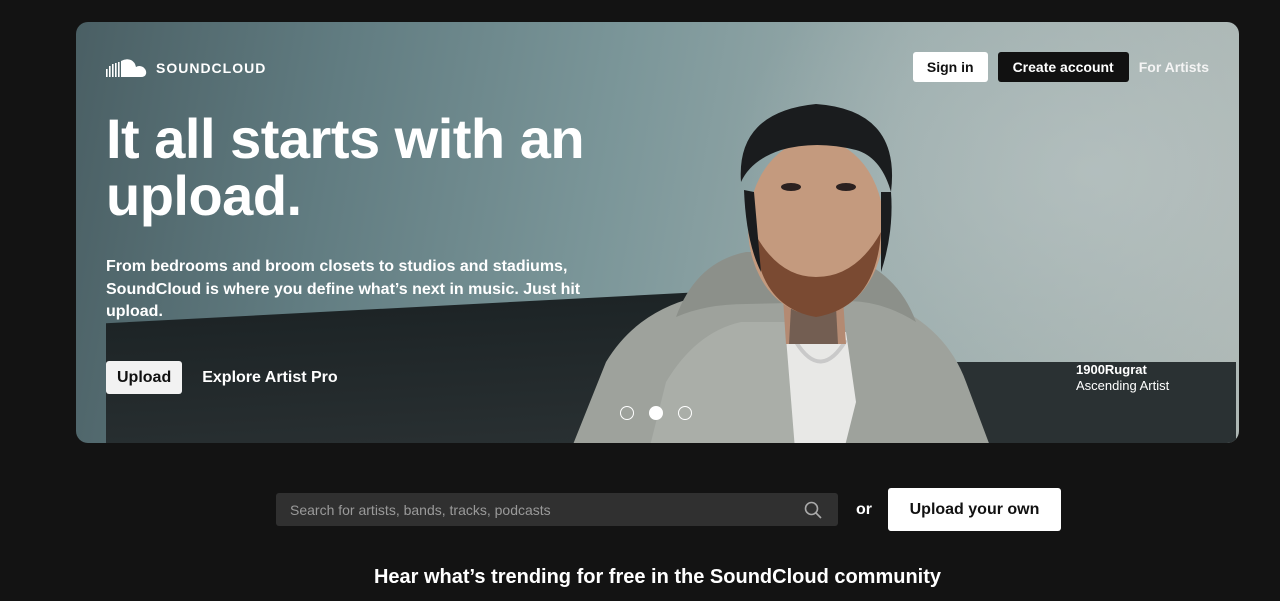 This screenshot has width=1280, height=601. What do you see at coordinates (950, 67) in the screenshot?
I see `sign-in-button: Sign in` at bounding box center [950, 67].